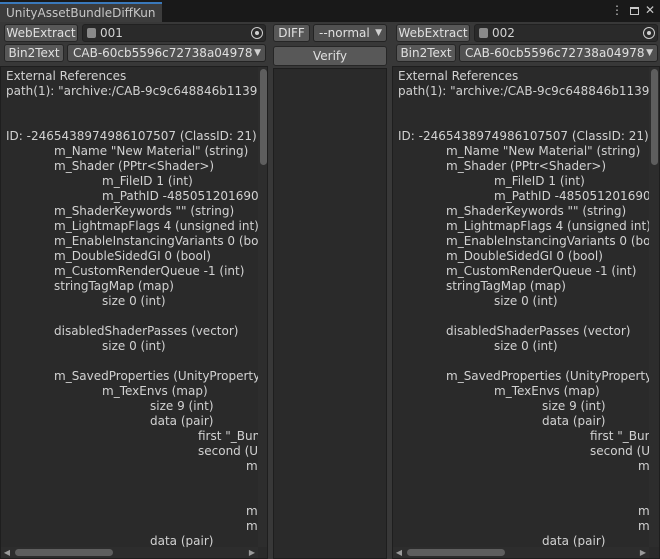 Image resolution: width=660 pixels, height=559 pixels. Describe the element at coordinates (114, 286) in the screenshot. I see `left-text-line: stringTagMap (map)` at that location.